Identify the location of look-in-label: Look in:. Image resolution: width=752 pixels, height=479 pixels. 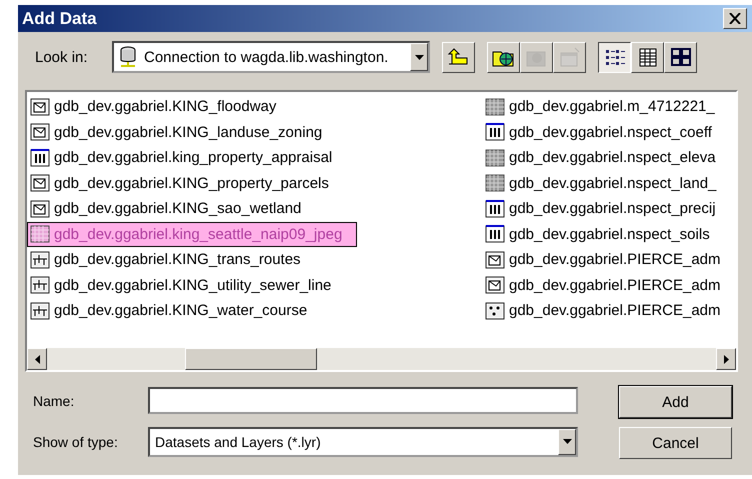
(62, 57).